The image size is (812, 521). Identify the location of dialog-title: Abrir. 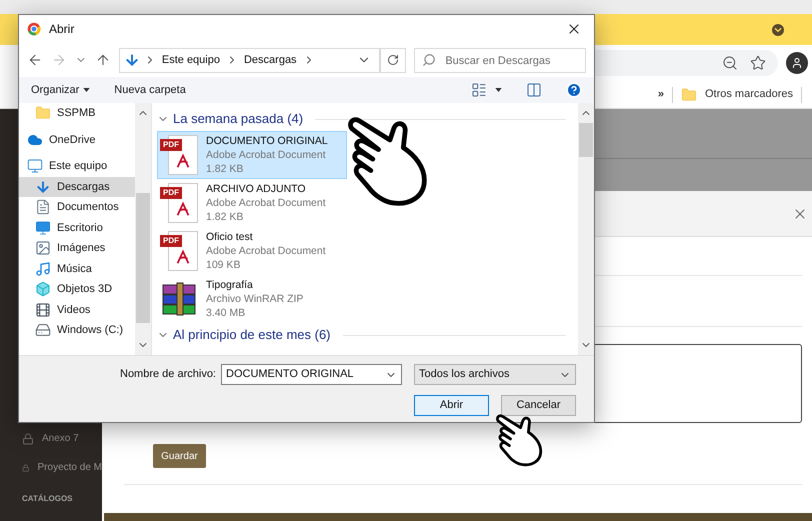
(61, 29).